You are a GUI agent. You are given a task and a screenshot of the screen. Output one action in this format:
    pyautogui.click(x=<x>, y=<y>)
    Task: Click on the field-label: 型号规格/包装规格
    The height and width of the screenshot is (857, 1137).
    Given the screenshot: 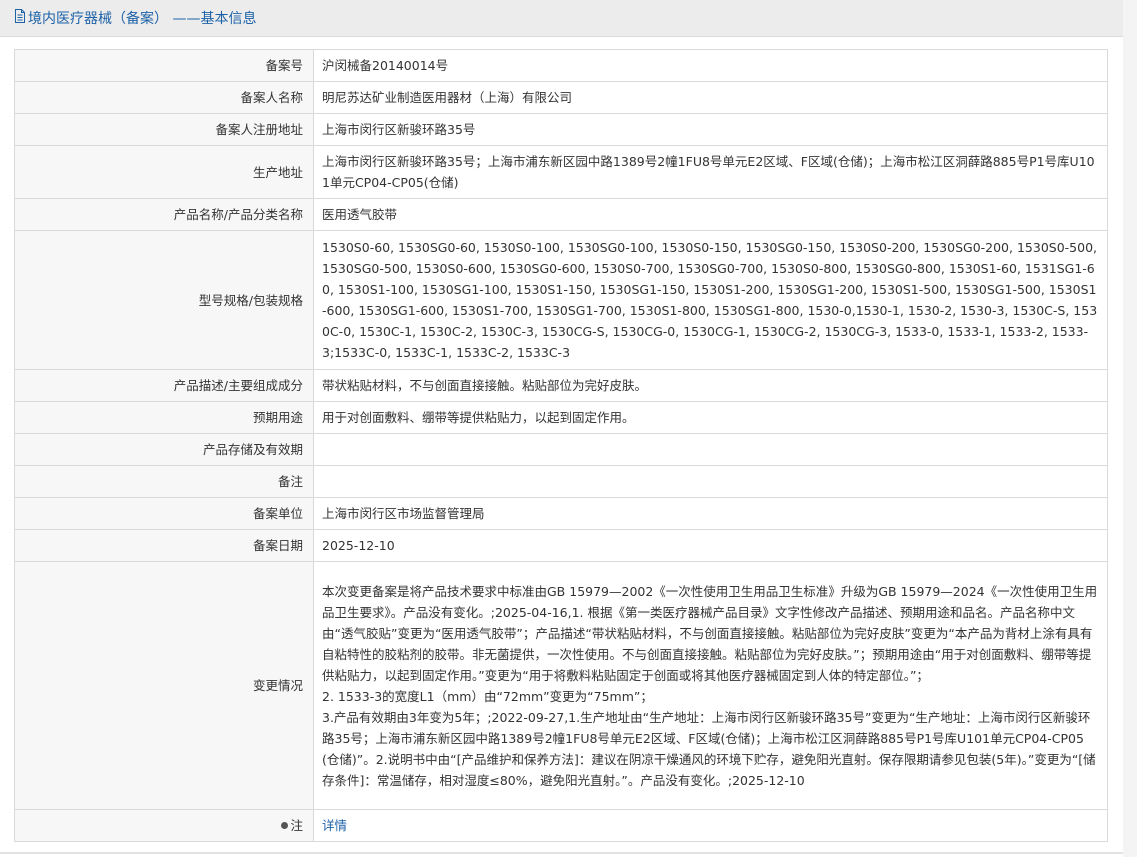 What is the action you would take?
    pyautogui.click(x=164, y=300)
    